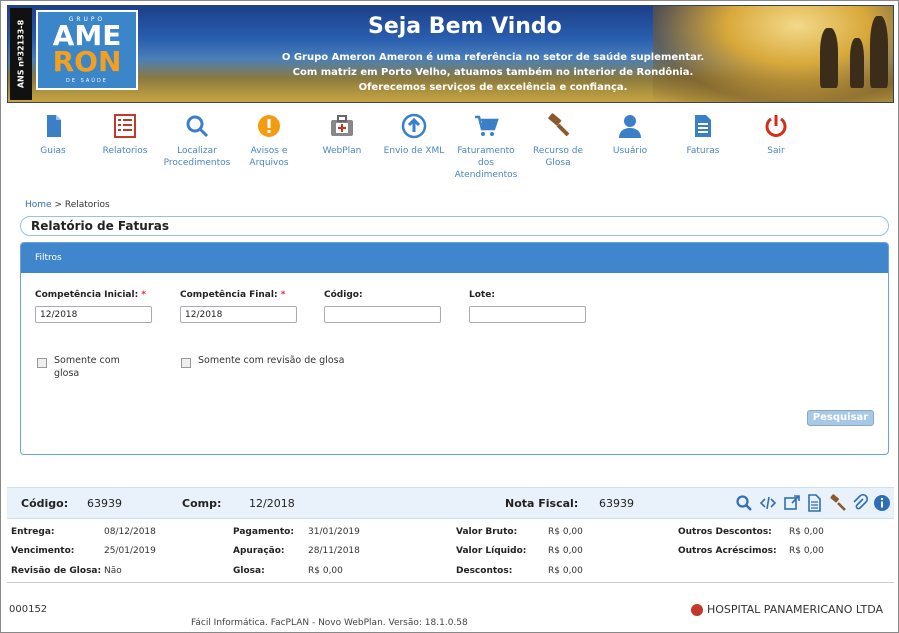 The image size is (899, 633). I want to click on breadcrumb-current: Relatorios, so click(87, 205).